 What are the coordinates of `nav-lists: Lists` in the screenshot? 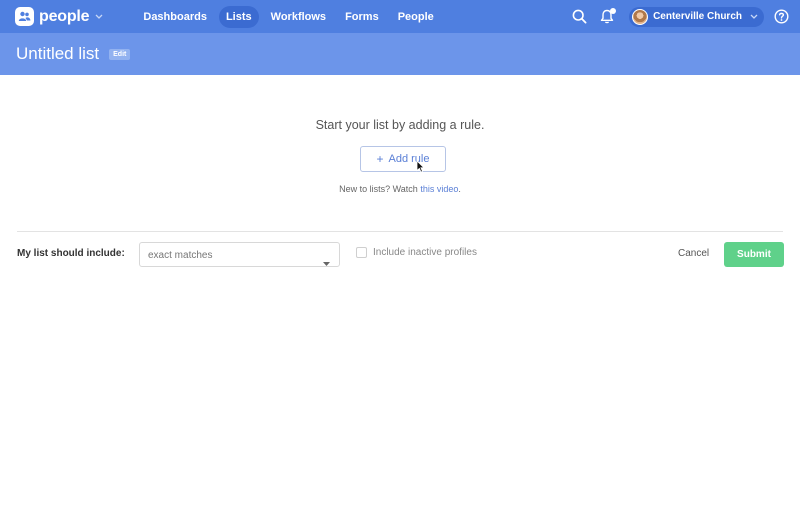 It's located at (238, 16).